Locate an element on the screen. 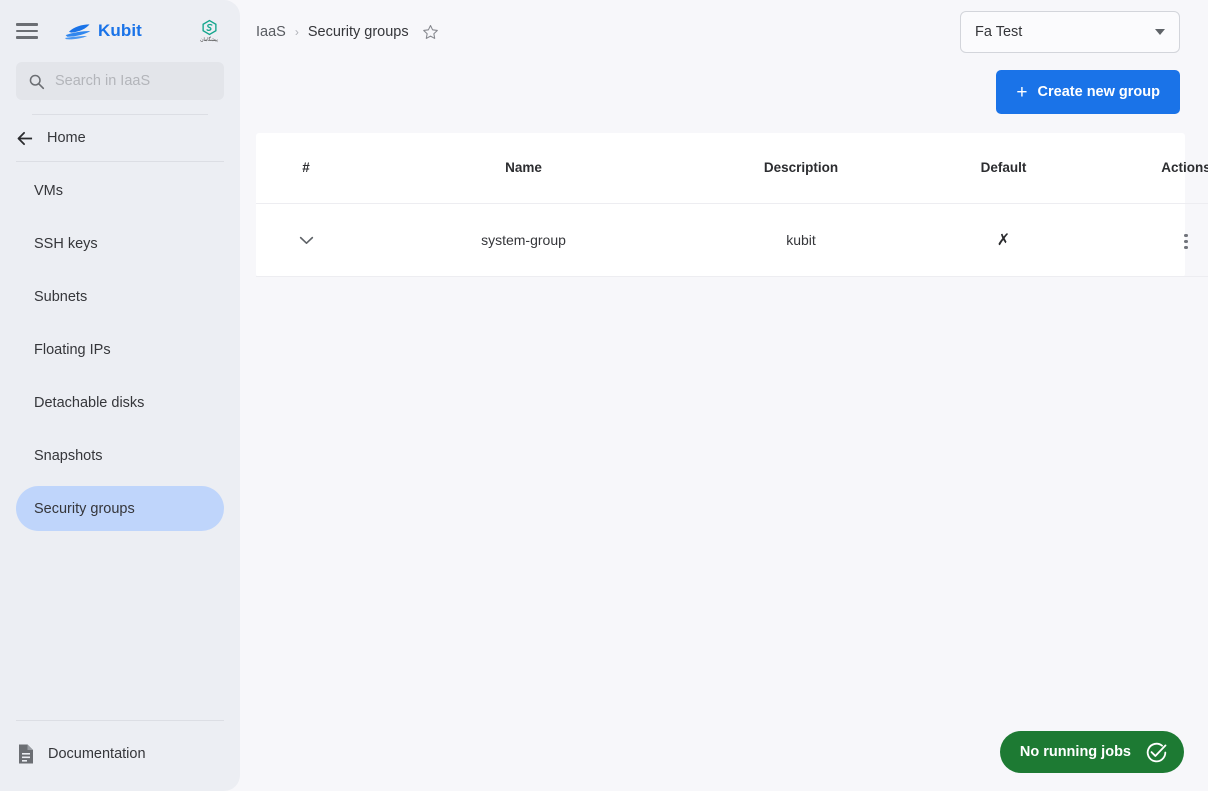  column-header-name: Name is located at coordinates (523, 168).